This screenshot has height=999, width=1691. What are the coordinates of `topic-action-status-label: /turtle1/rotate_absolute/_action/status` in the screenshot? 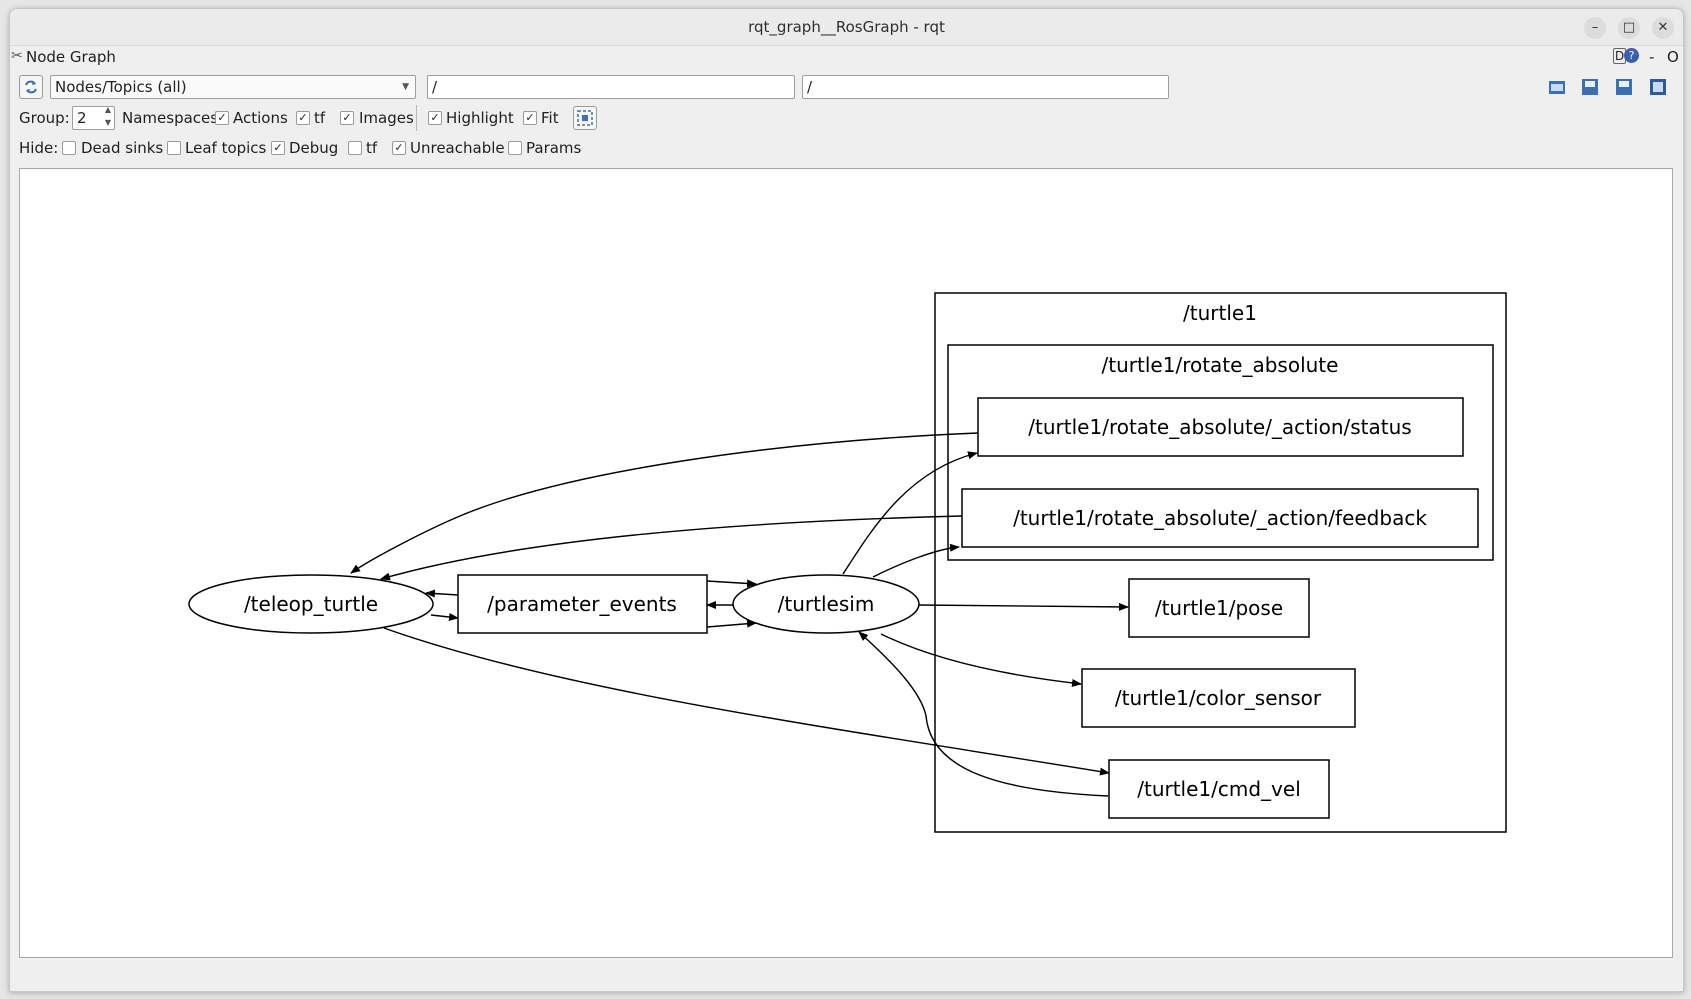 It's located at (1219, 427).